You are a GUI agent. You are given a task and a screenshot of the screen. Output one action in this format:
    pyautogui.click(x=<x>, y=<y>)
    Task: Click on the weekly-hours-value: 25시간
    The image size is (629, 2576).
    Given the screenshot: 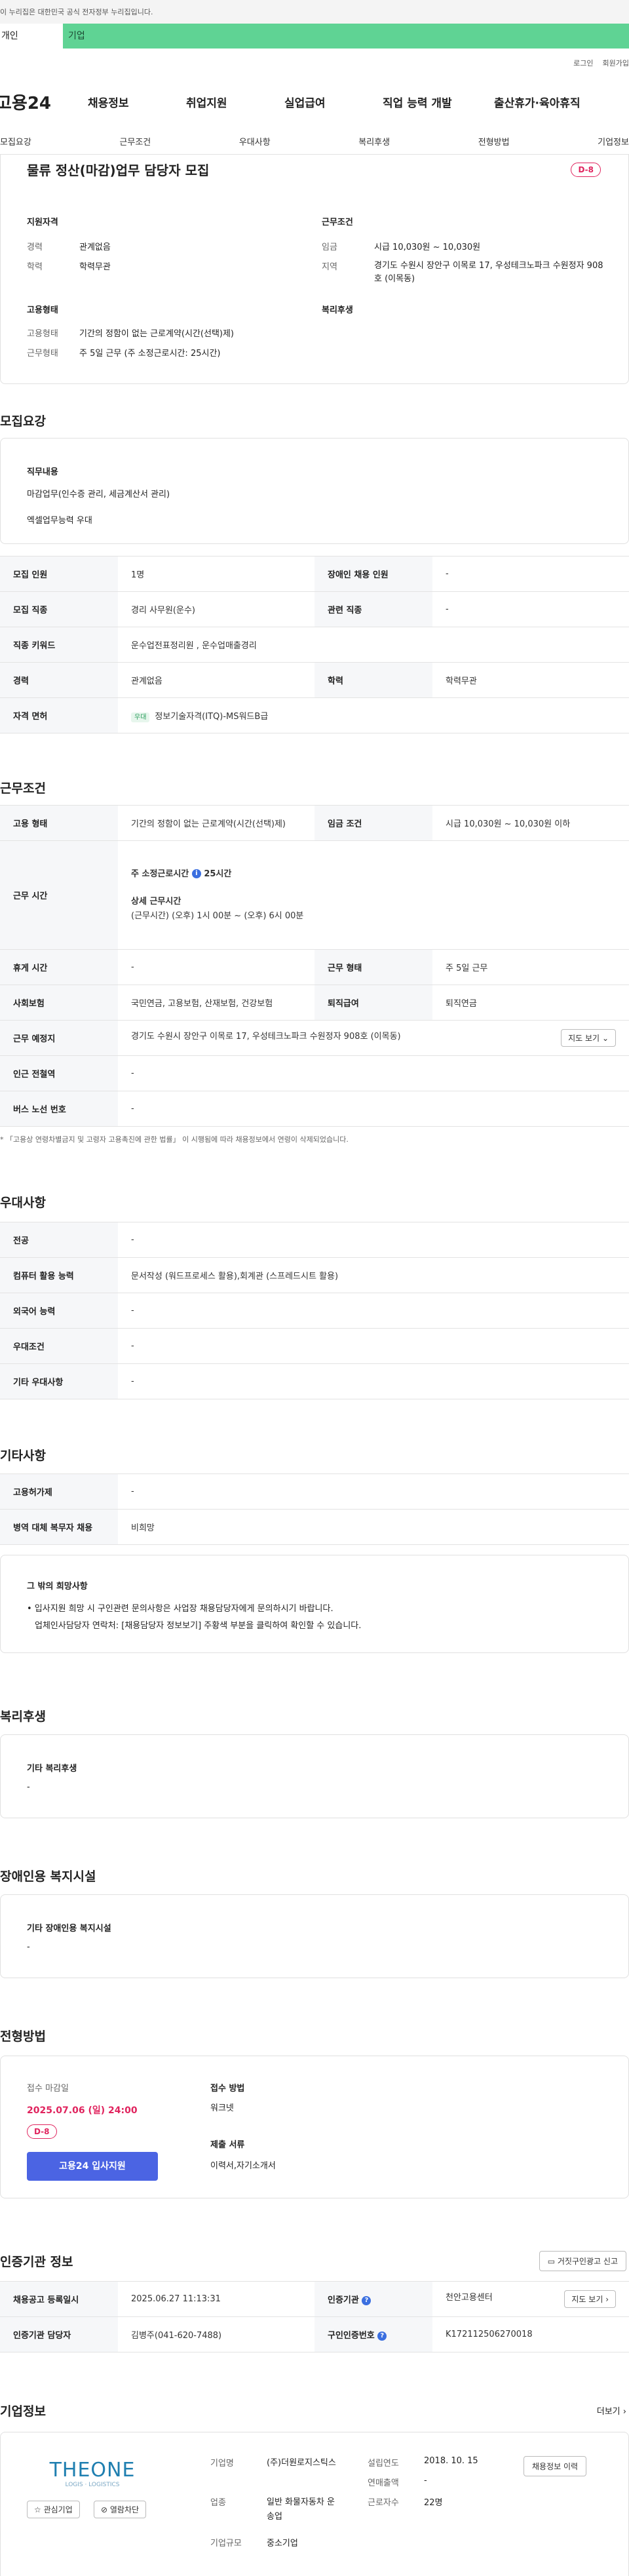 What is the action you would take?
    pyautogui.click(x=218, y=873)
    